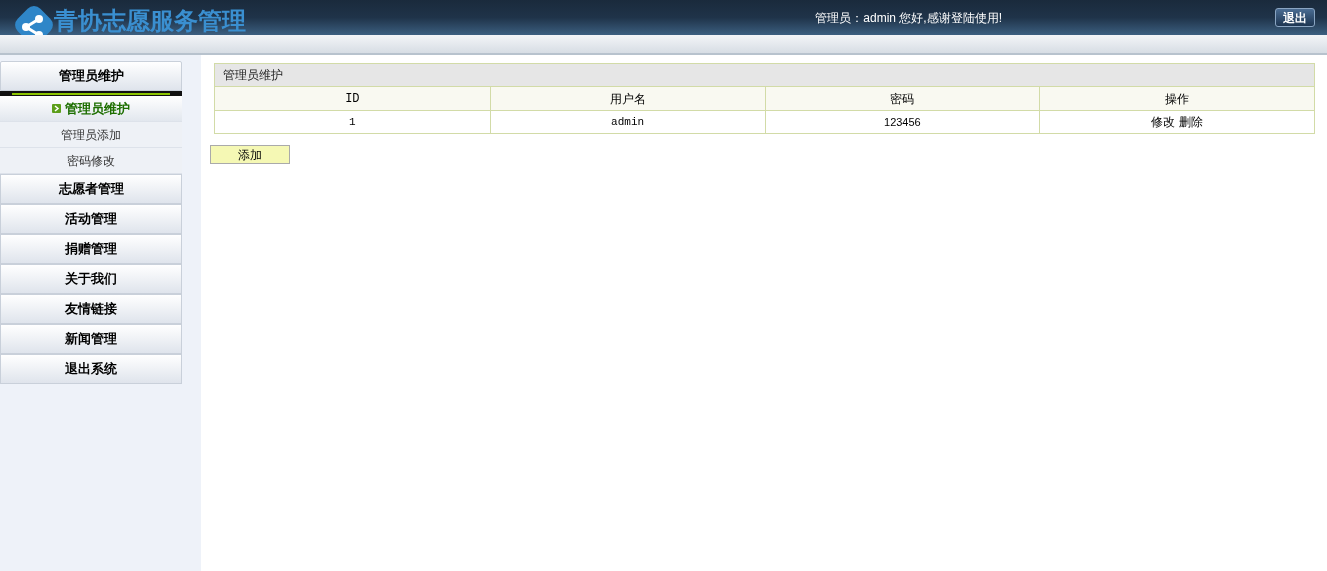 Image resolution: width=1327 pixels, height=571 pixels. I want to click on add-button: 添加, so click(250, 154).